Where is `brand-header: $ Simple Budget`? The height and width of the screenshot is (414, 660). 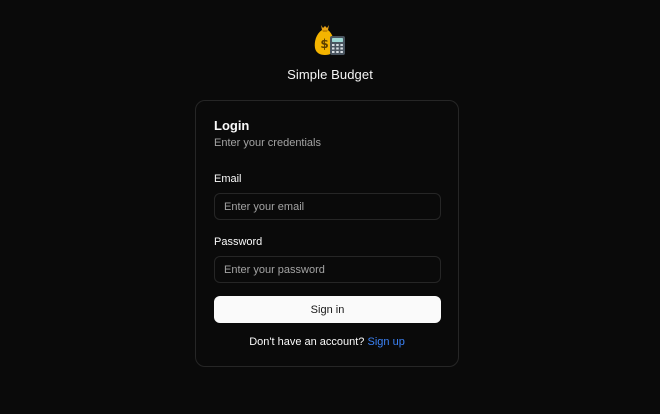
brand-header: $ Simple Budget is located at coordinates (330, 52).